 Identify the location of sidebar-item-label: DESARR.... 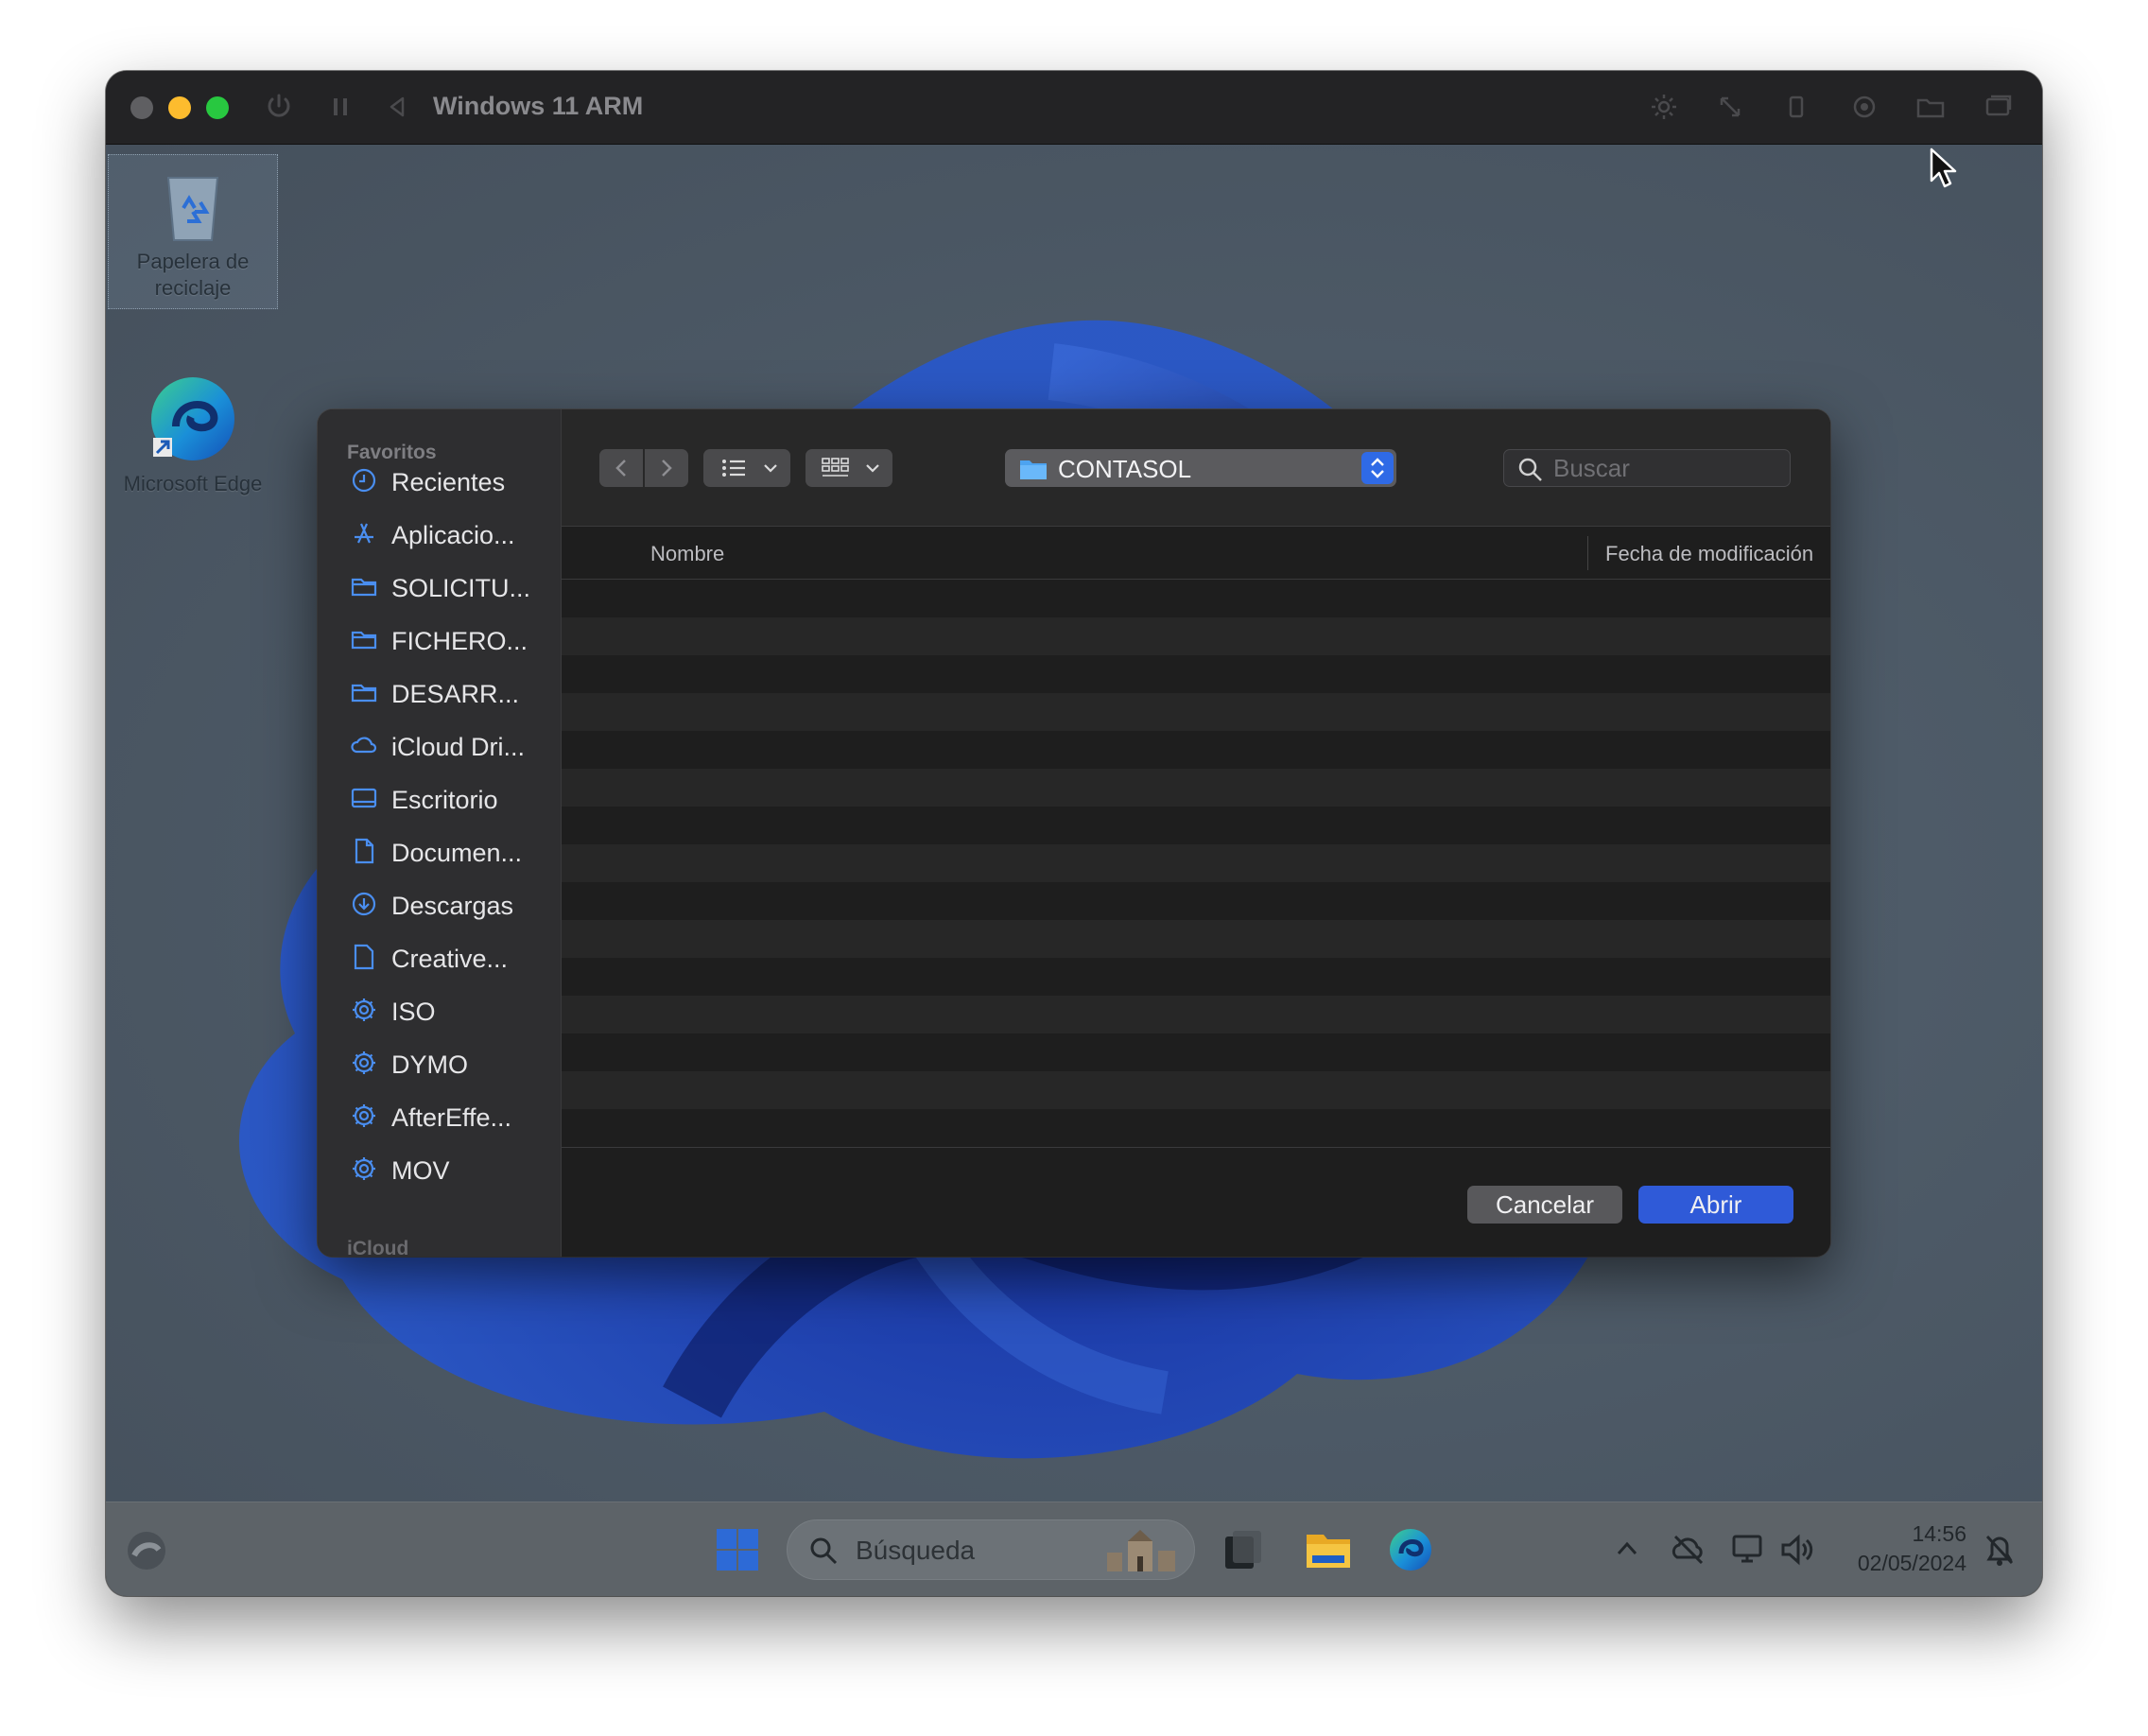
(455, 694).